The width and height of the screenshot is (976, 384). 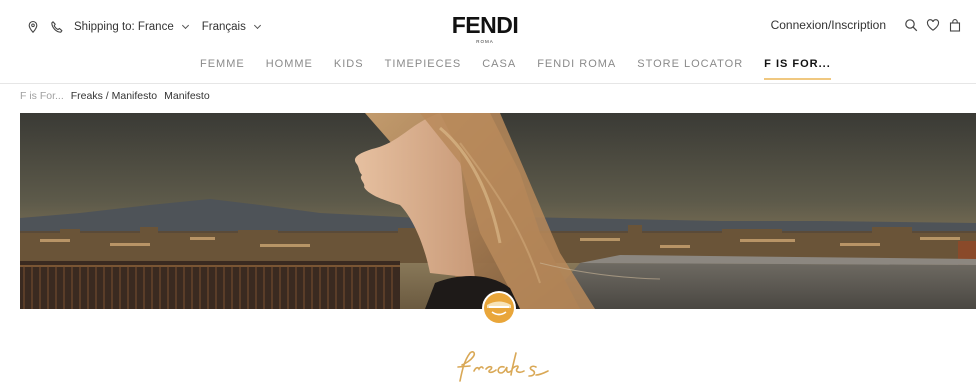 I want to click on bag-icon, so click(x=955, y=25).